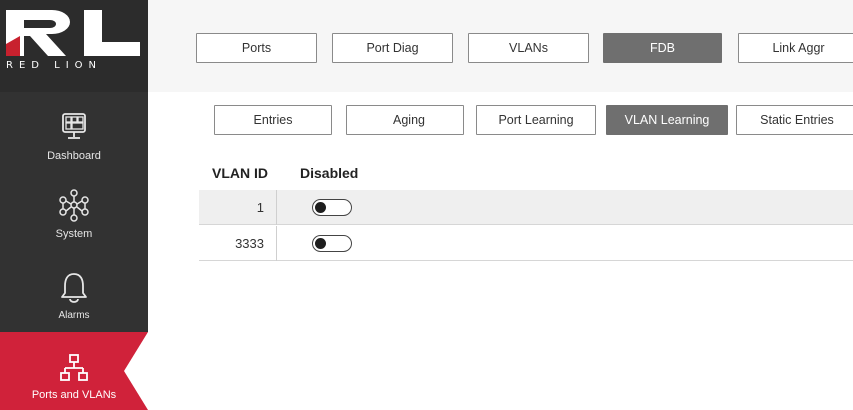 The image size is (853, 410). Describe the element at coordinates (256, 48) in the screenshot. I see `tab-ports: Ports` at that location.